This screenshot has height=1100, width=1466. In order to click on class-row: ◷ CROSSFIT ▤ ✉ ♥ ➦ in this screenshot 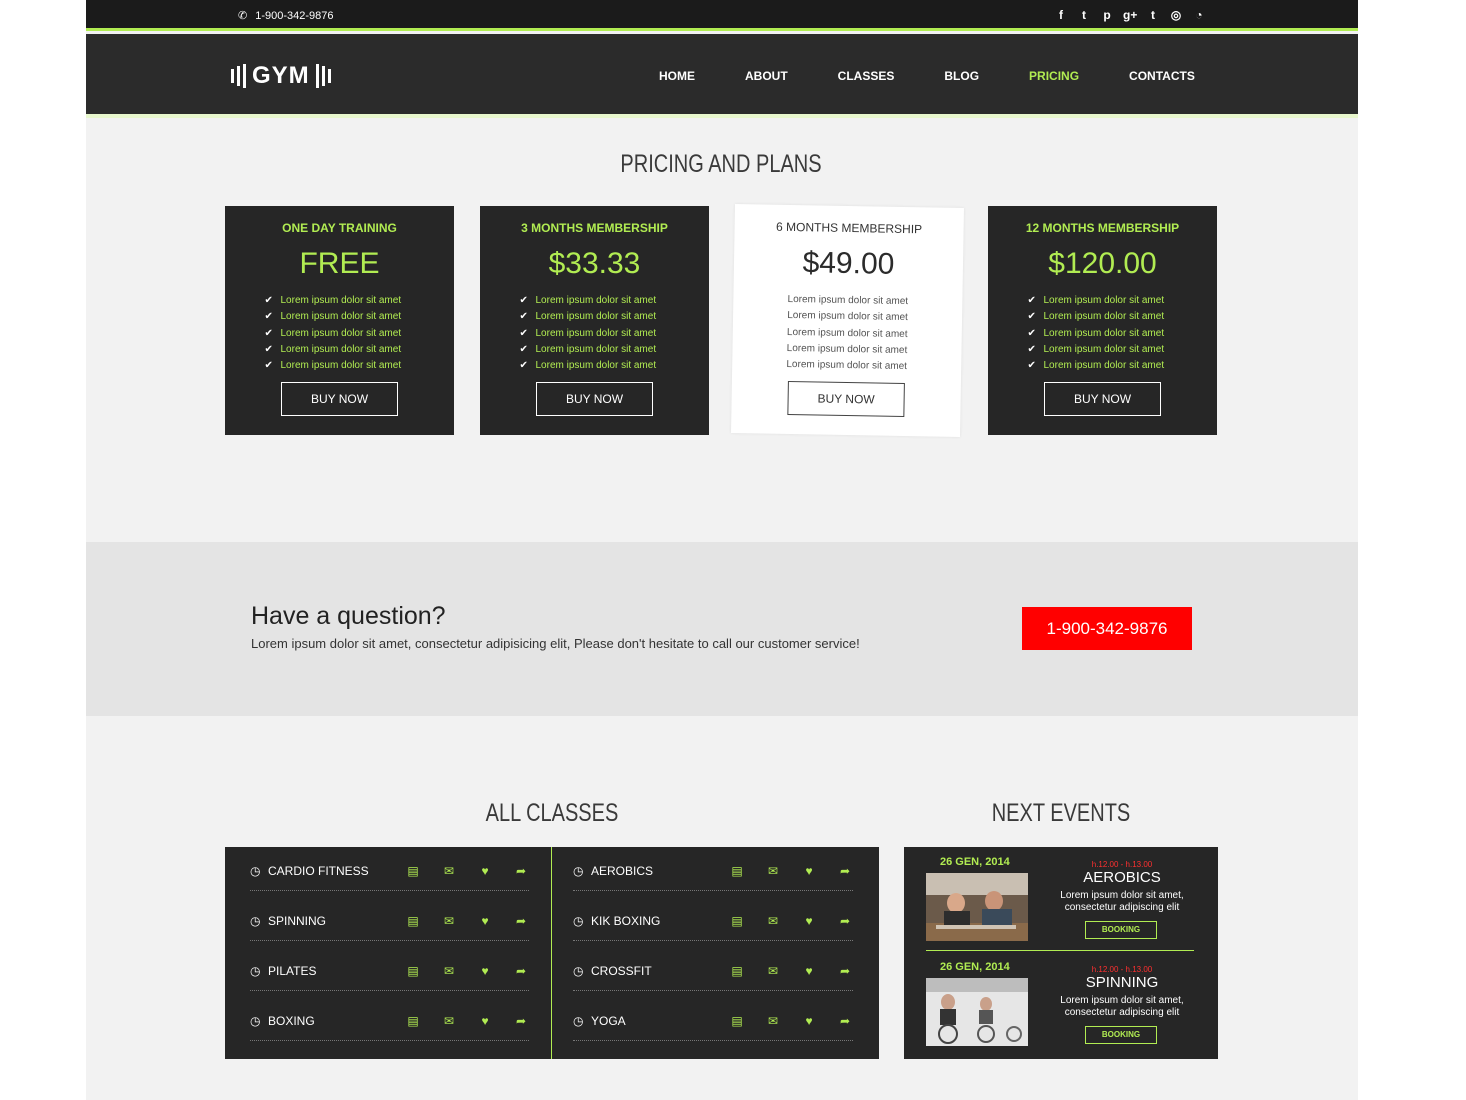, I will do `click(713, 971)`.